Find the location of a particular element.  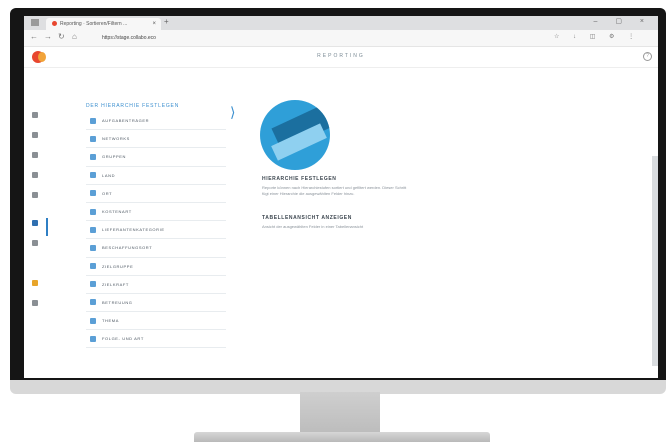

nav-folder-icon is located at coordinates (35, 175).